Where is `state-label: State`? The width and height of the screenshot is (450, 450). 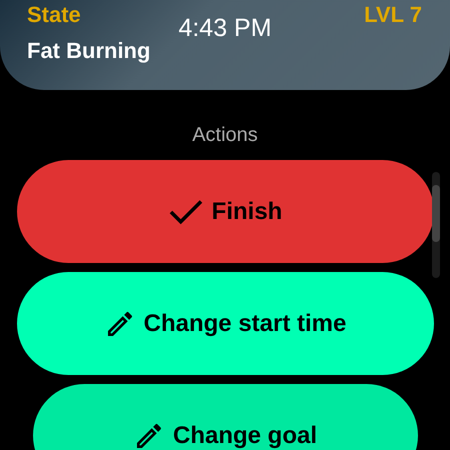
state-label: State is located at coordinates (54, 15).